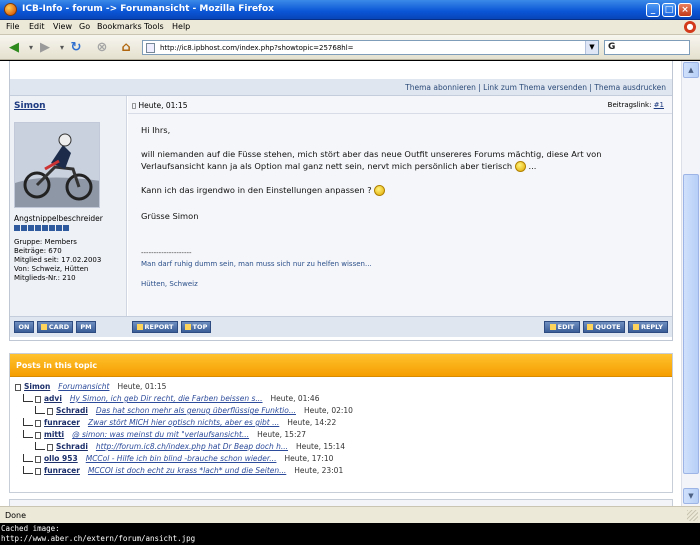 The width and height of the screenshot is (700, 545). Describe the element at coordinates (62, 26) in the screenshot. I see `menu-view: View` at that location.